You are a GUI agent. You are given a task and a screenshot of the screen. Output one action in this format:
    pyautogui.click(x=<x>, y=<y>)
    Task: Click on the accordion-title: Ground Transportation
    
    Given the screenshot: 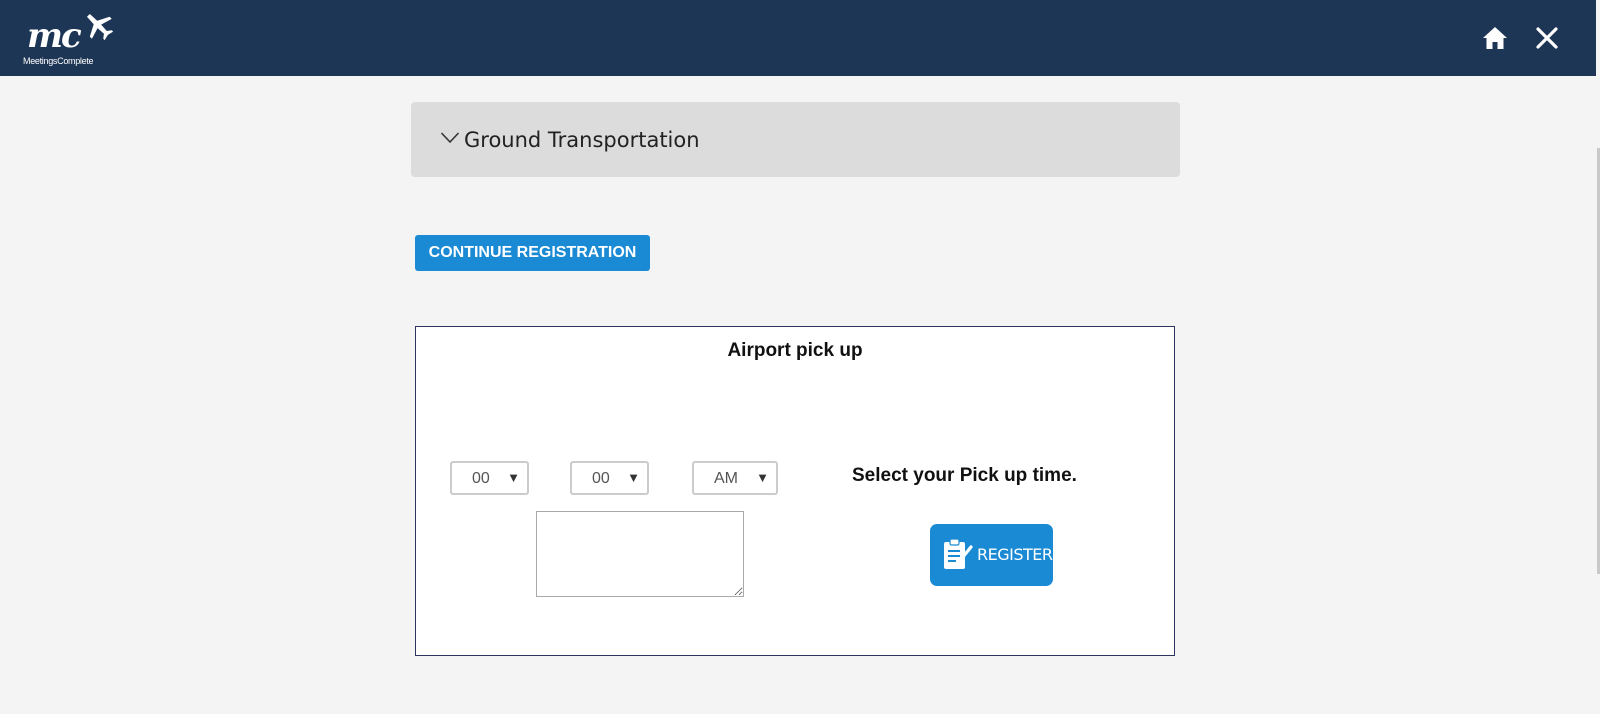 What is the action you would take?
    pyautogui.click(x=582, y=140)
    